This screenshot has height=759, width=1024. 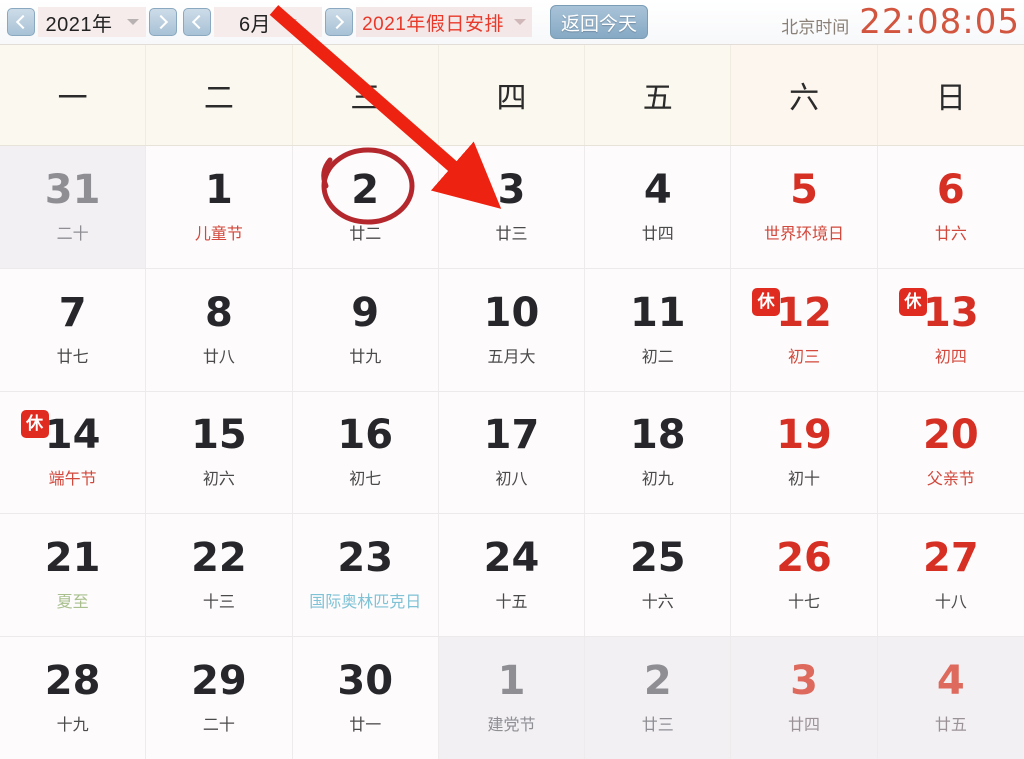 I want to click on day-sublabel: 十五, so click(x=511, y=603).